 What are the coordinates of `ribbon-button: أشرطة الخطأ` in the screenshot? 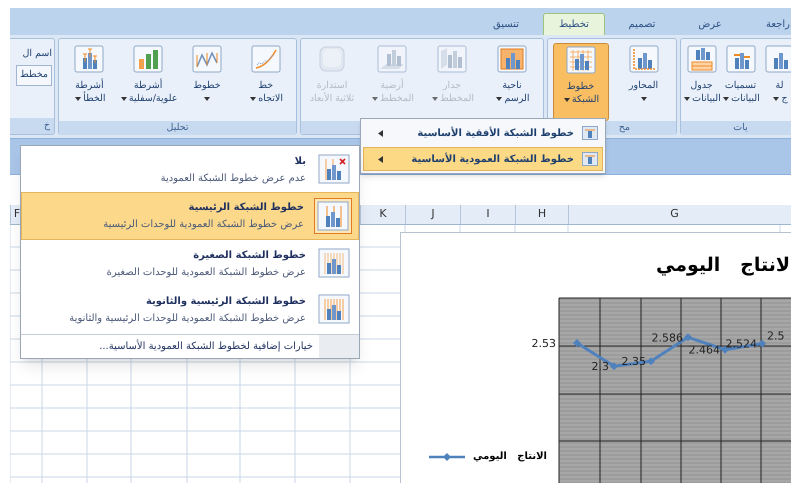 It's located at (89, 82).